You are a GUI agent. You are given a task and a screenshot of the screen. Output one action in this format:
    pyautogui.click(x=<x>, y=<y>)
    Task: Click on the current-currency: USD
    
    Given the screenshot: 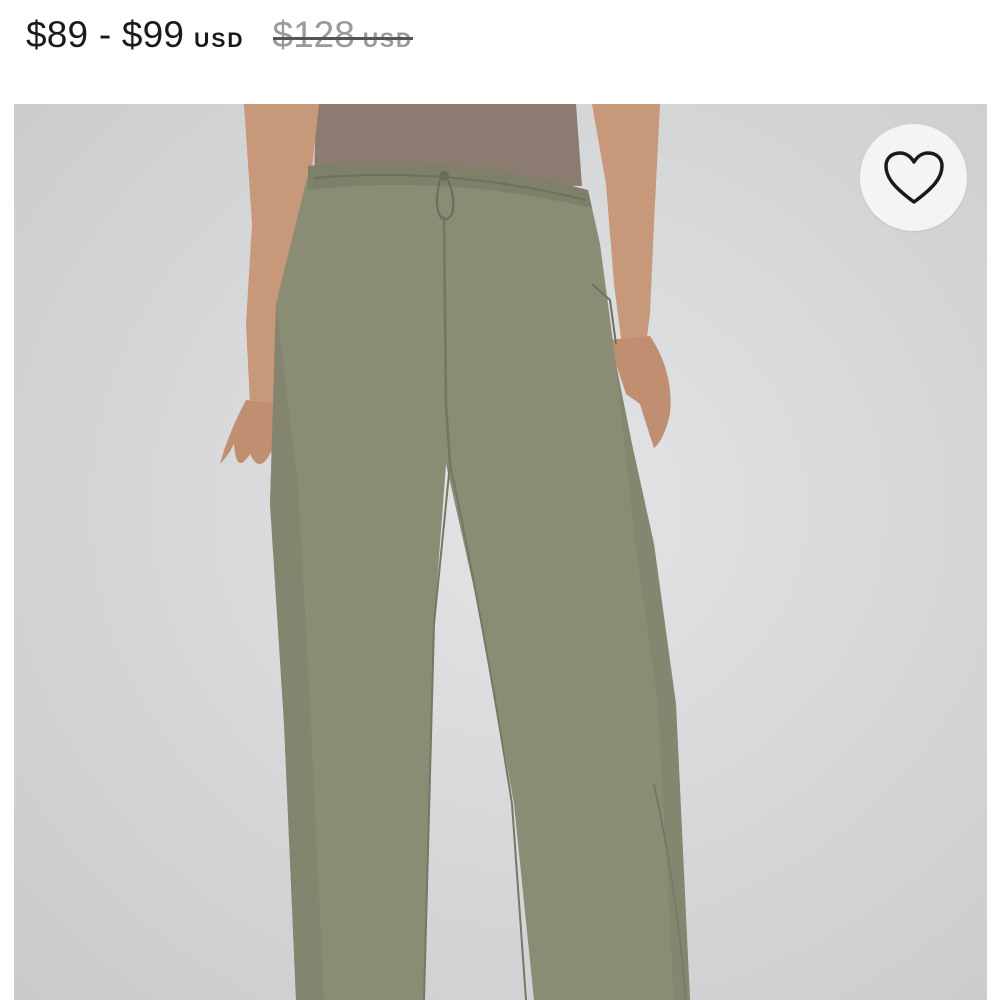 What is the action you would take?
    pyautogui.click(x=219, y=40)
    